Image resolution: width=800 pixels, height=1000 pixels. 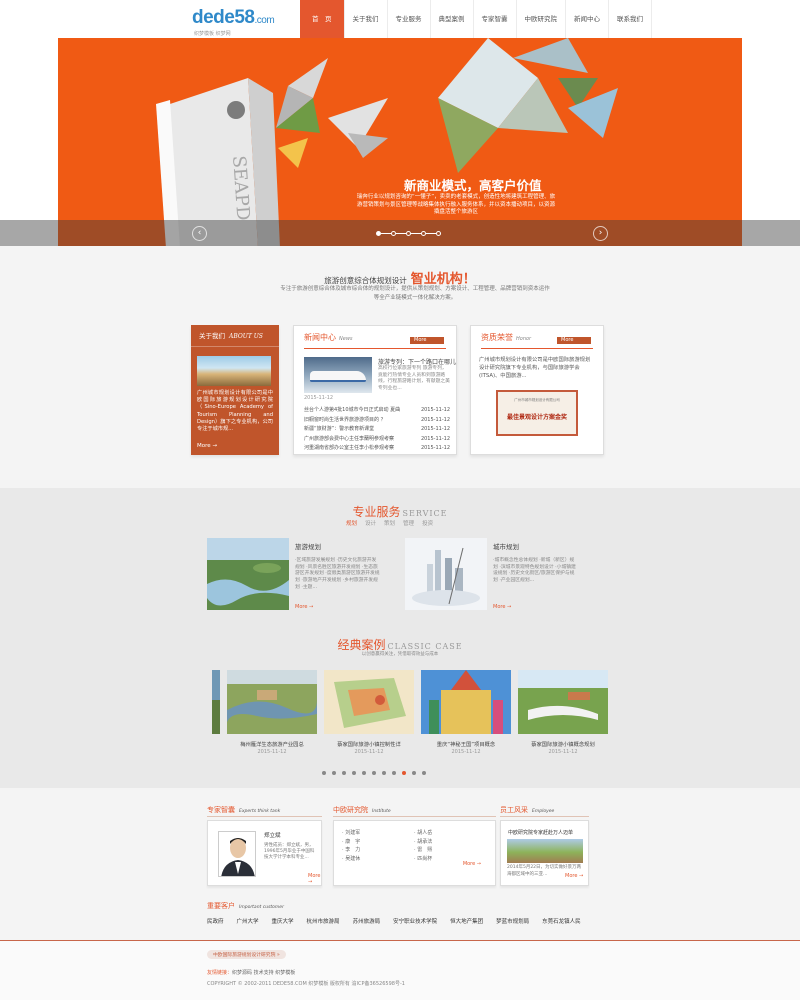 I want to click on employee-photo, so click(x=545, y=851).